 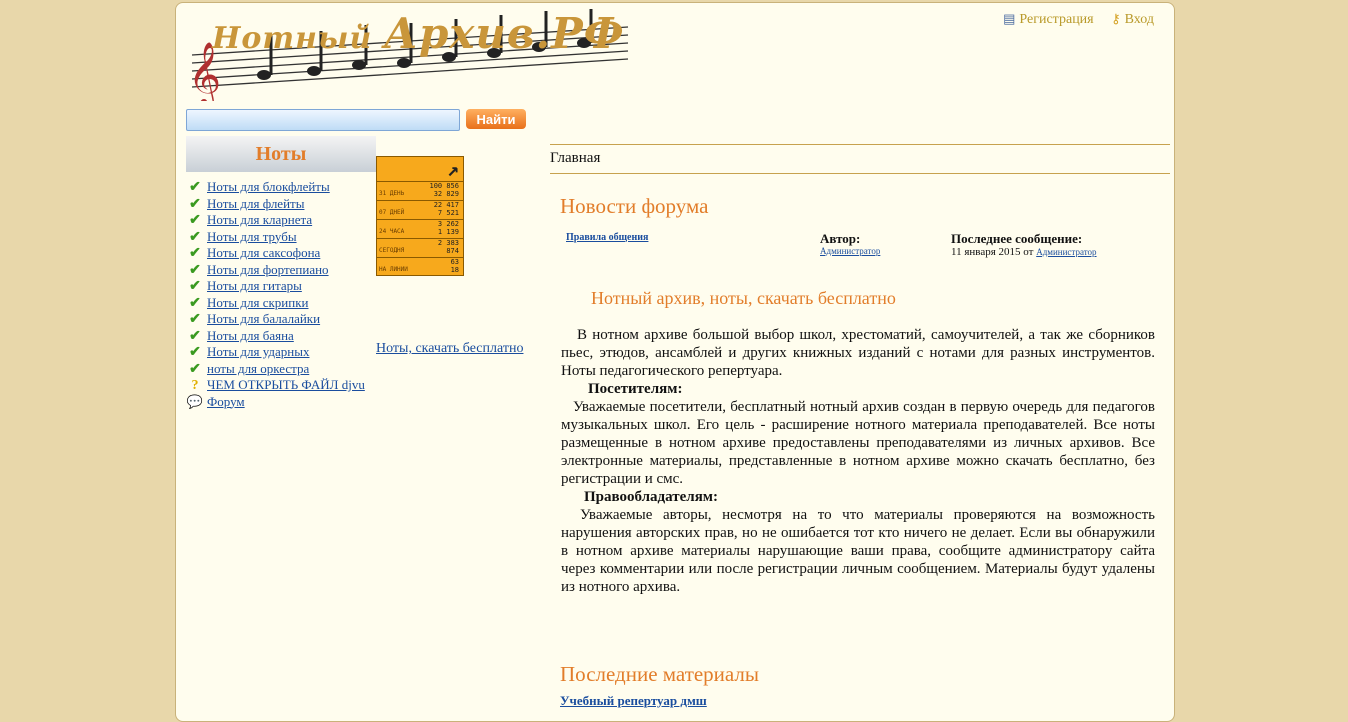 I want to click on latest-material-link: Учебный репертуар дмш, so click(x=633, y=701).